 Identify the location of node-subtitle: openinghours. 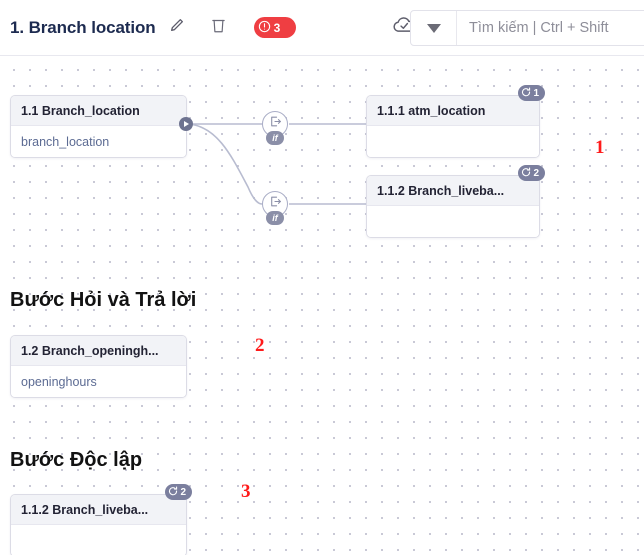
(98, 381).